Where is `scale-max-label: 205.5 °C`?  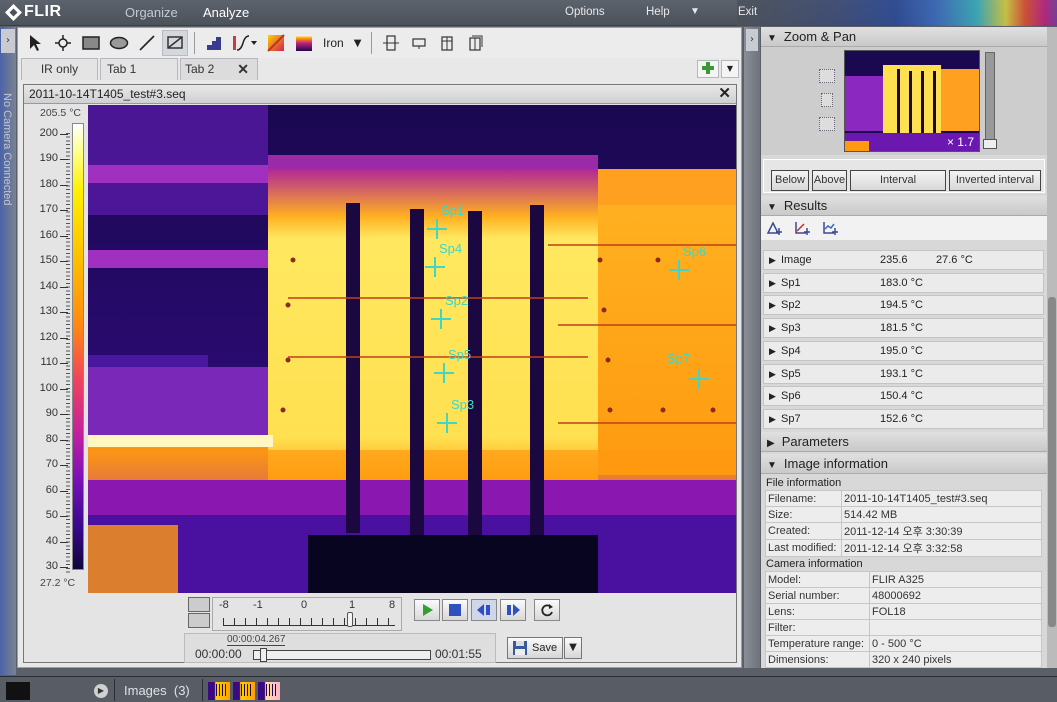 scale-max-label: 205.5 °C is located at coordinates (60, 113).